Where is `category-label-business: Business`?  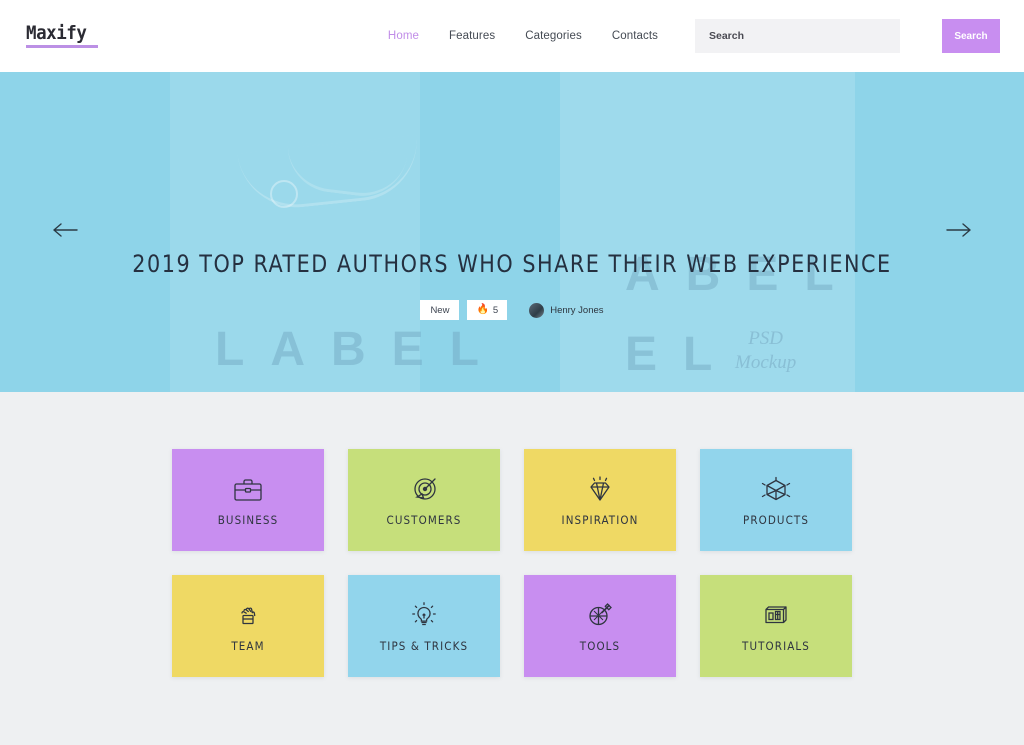
category-label-business: Business is located at coordinates (248, 520).